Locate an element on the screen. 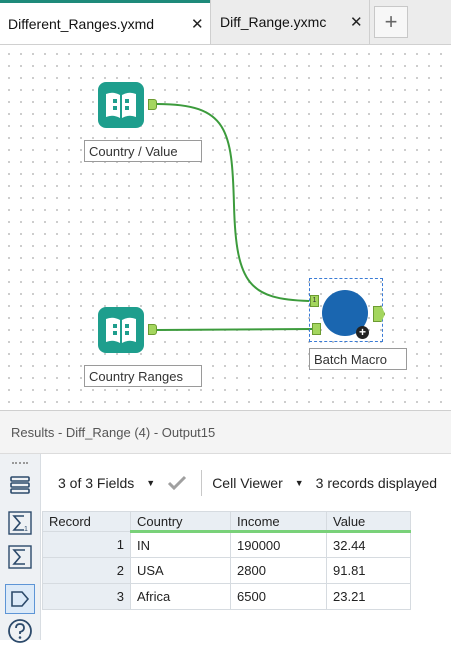 The width and height of the screenshot is (451, 646). tag-icon is located at coordinates (20, 599).